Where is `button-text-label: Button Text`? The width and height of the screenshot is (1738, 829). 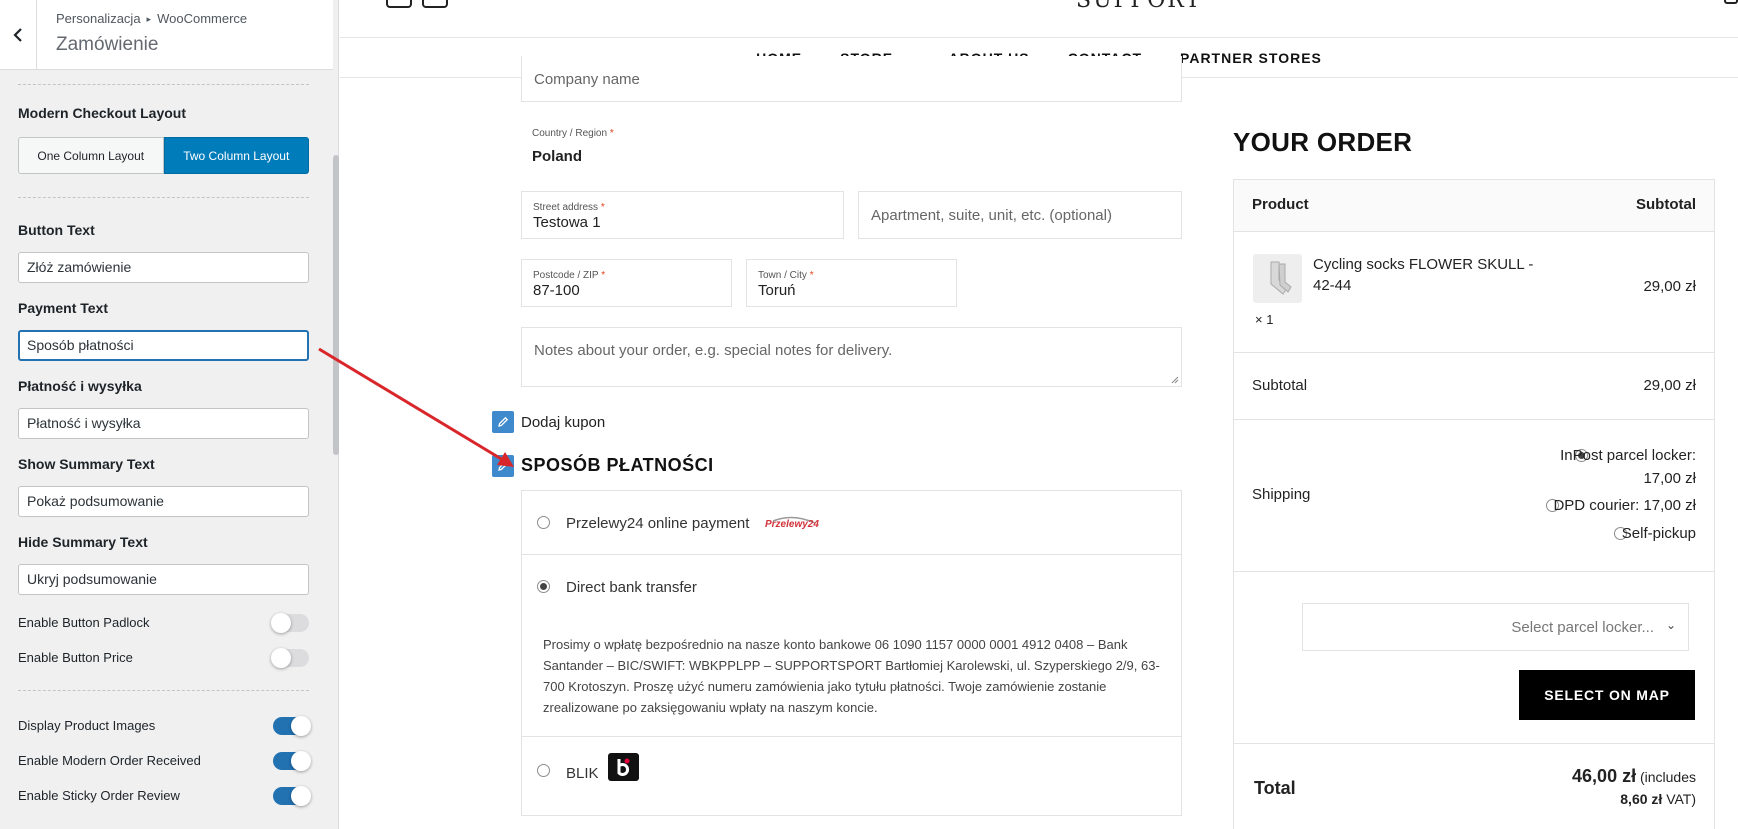
button-text-label: Button Text is located at coordinates (56, 230).